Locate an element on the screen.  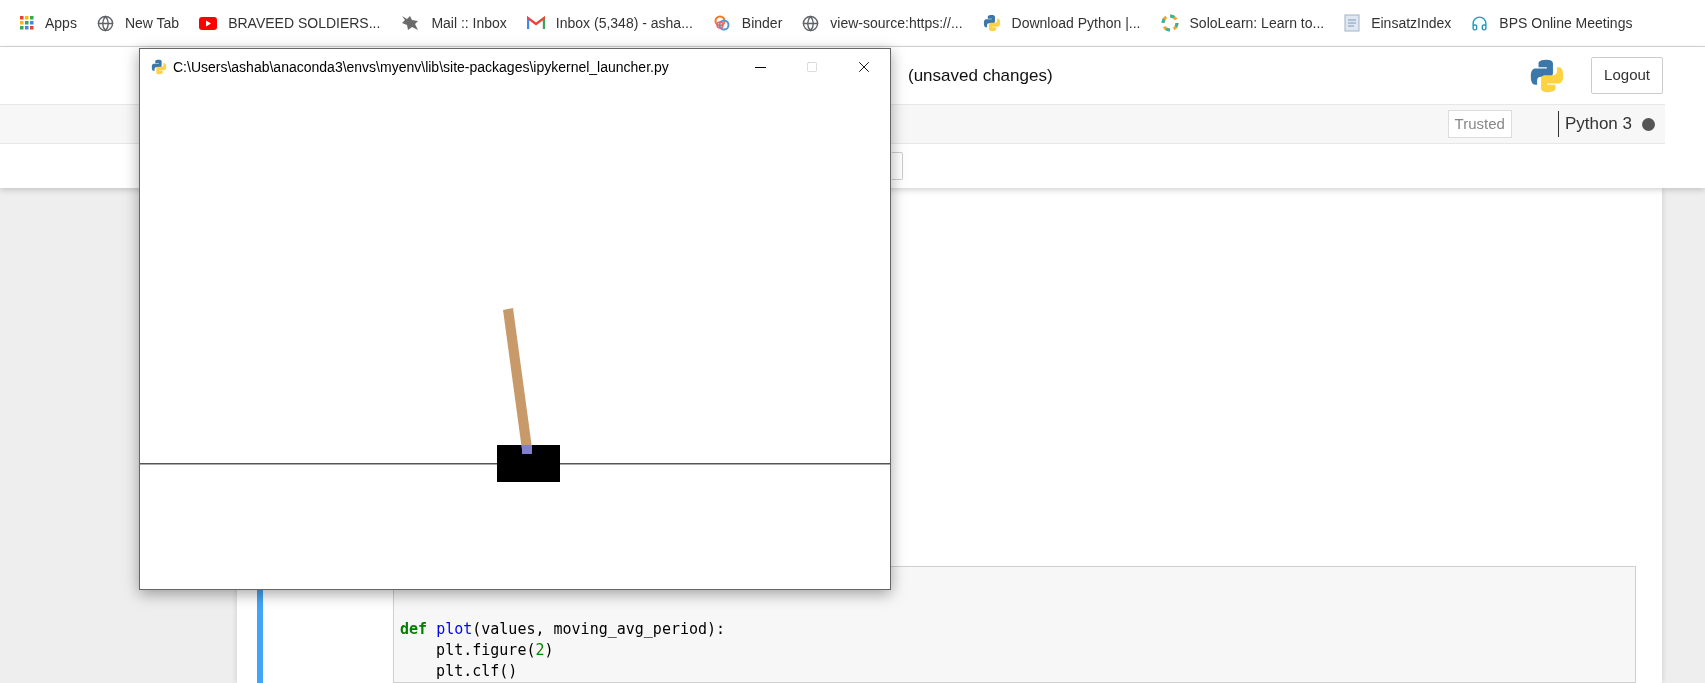
code-area: def plot(values, moving_avg_period): plt.figure(2) plt.clf() is located at coordinates (1014, 624).